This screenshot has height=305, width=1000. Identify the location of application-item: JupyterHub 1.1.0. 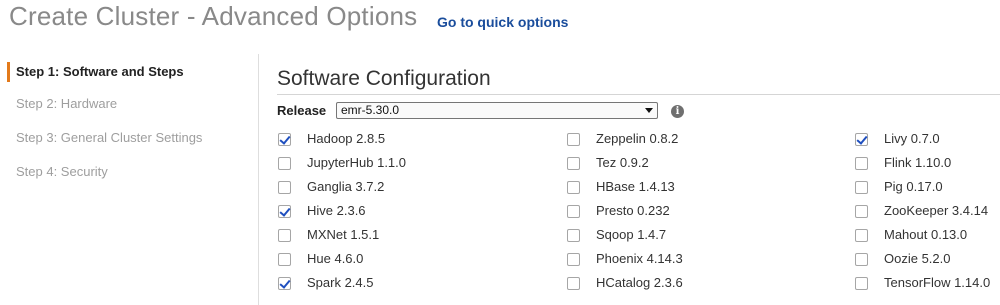
(403, 166).